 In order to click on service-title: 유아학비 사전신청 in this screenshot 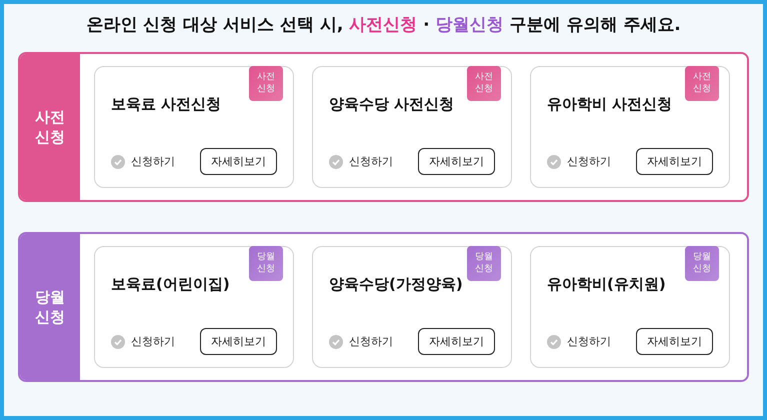, I will do `click(610, 104)`.